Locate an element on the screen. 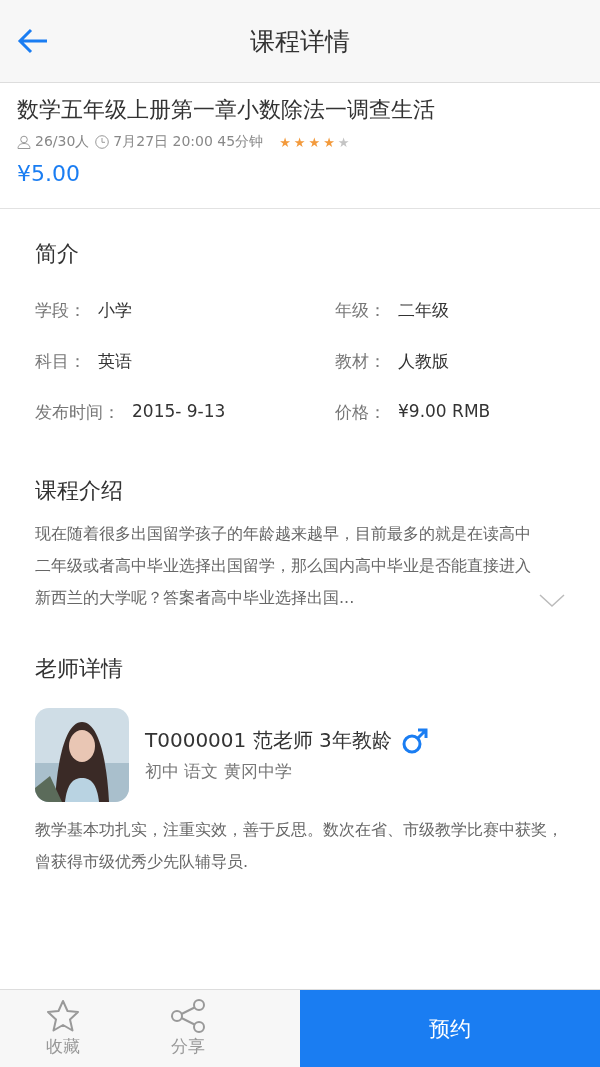 The height and width of the screenshot is (1067, 600). male-symbol-icon is located at coordinates (414, 740).